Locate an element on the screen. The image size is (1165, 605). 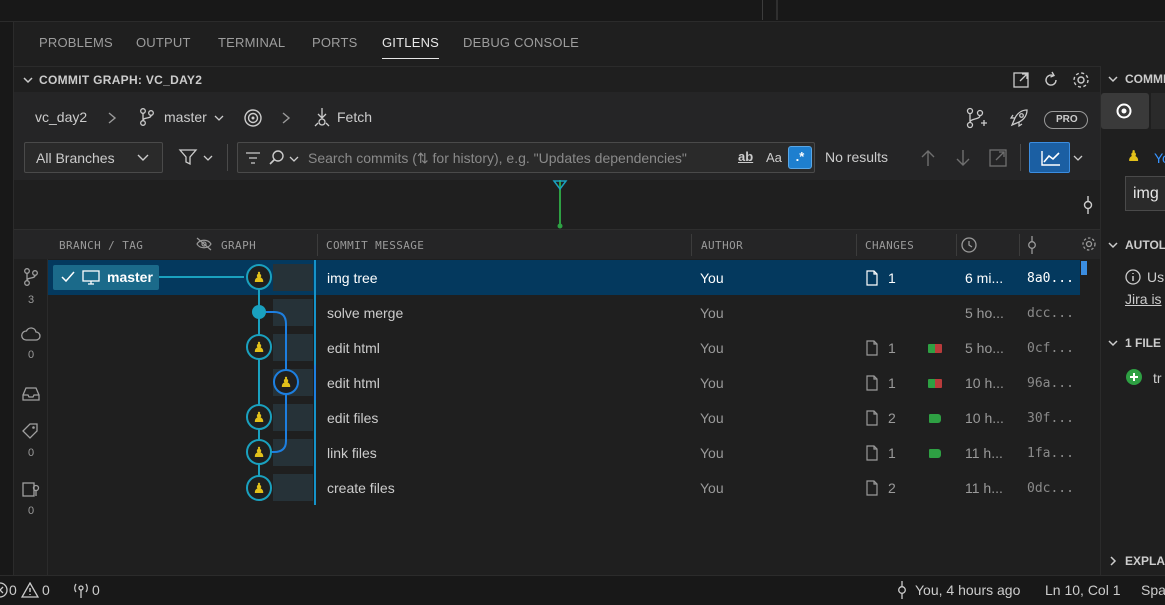
arrow-down-icon is located at coordinates (963, 158).